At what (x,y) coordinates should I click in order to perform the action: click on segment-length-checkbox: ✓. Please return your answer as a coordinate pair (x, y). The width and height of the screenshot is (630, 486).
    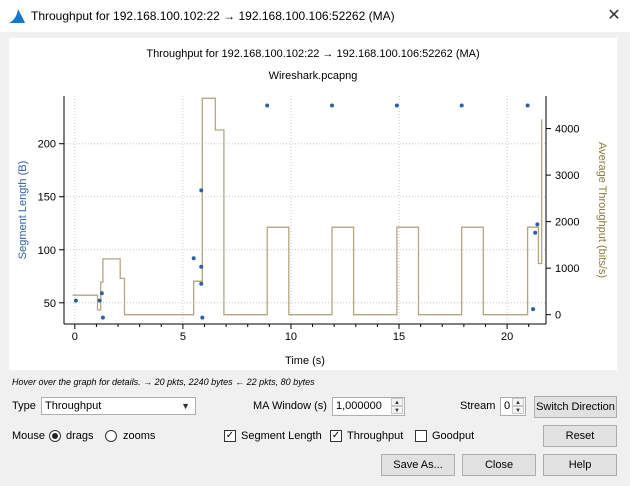
    Looking at the image, I should click on (230, 436).